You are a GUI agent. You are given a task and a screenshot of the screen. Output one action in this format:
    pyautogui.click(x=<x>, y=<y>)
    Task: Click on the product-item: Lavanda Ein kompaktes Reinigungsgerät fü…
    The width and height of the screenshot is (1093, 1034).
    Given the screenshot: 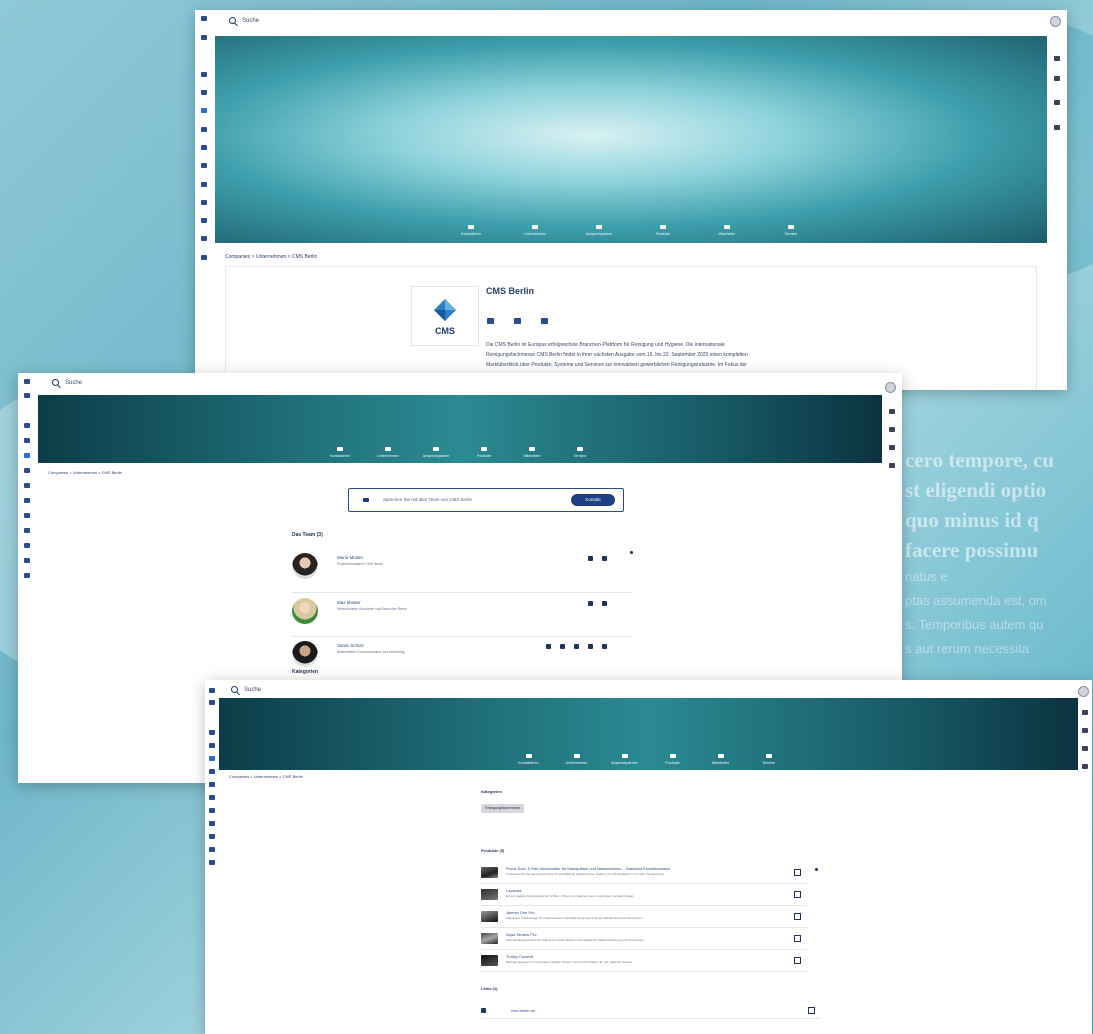 What is the action you would take?
    pyautogui.click(x=644, y=896)
    